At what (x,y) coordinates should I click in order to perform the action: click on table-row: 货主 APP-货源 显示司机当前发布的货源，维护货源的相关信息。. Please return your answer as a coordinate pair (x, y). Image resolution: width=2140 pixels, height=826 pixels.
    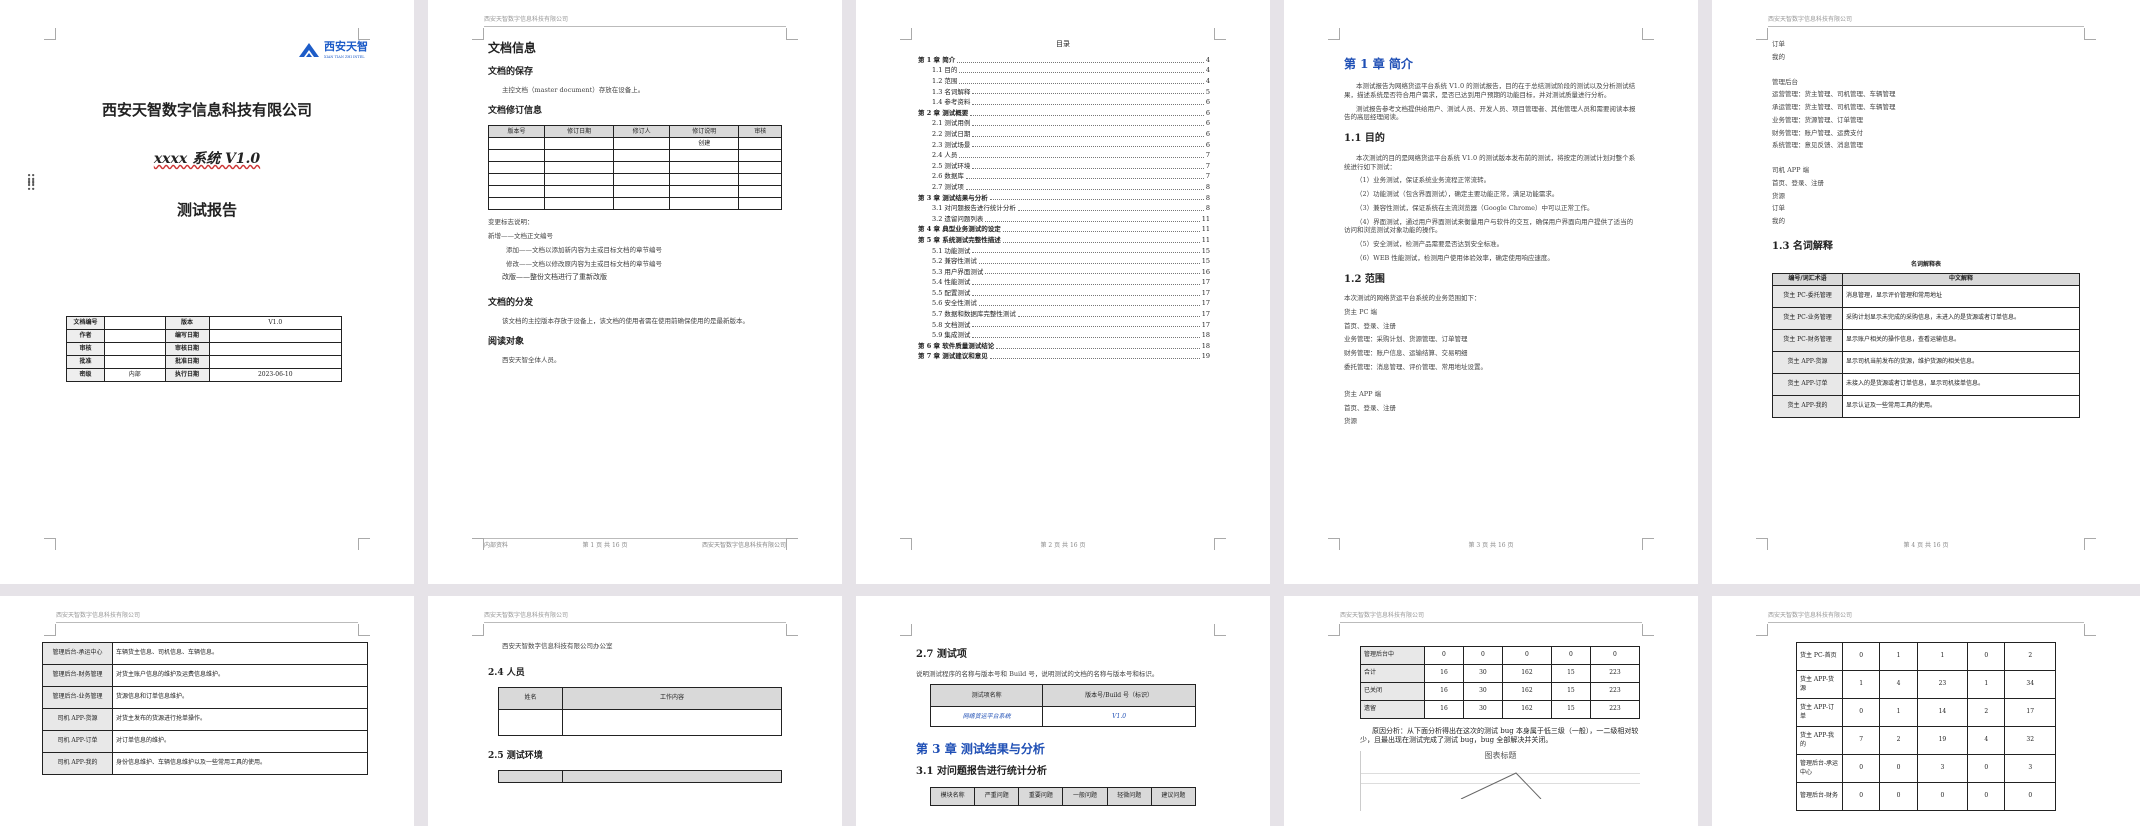
    Looking at the image, I should click on (1926, 362).